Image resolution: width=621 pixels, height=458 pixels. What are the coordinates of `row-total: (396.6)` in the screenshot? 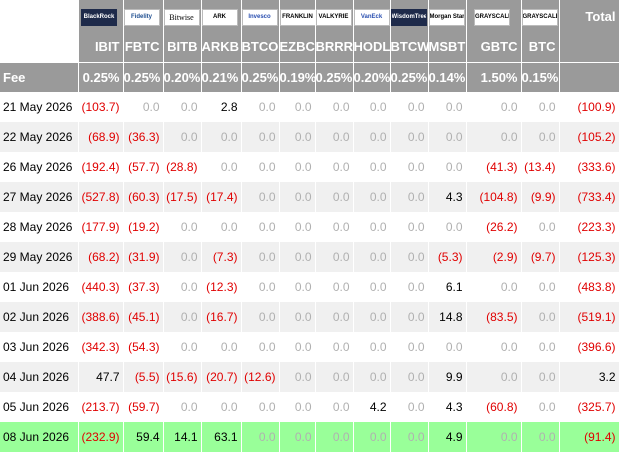 It's located at (589, 347).